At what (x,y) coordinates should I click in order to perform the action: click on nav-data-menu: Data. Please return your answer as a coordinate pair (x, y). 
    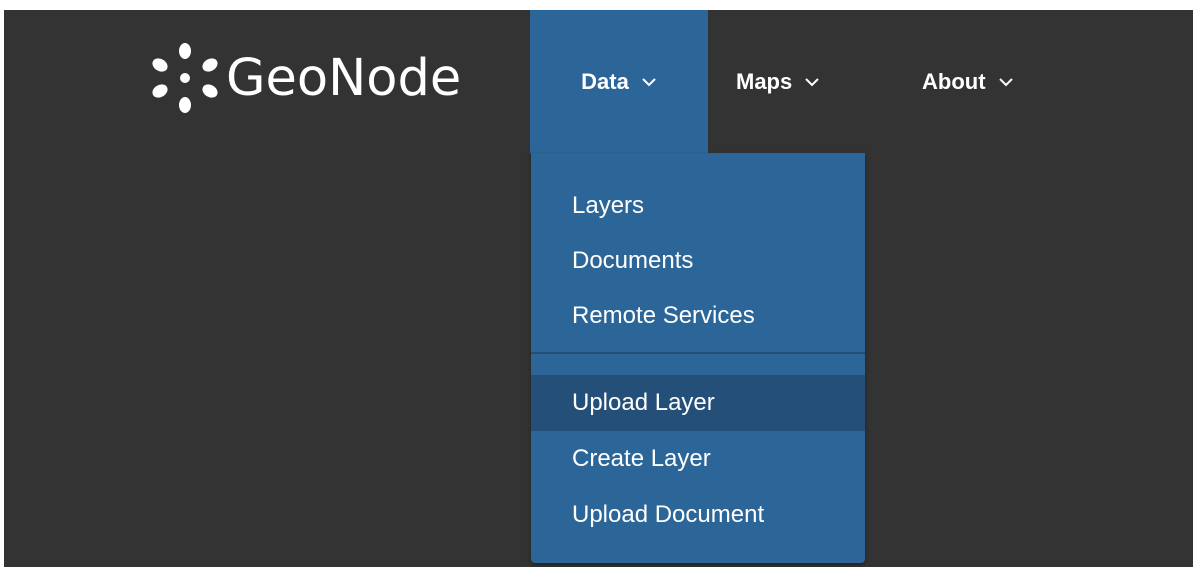
    Looking at the image, I should click on (619, 81).